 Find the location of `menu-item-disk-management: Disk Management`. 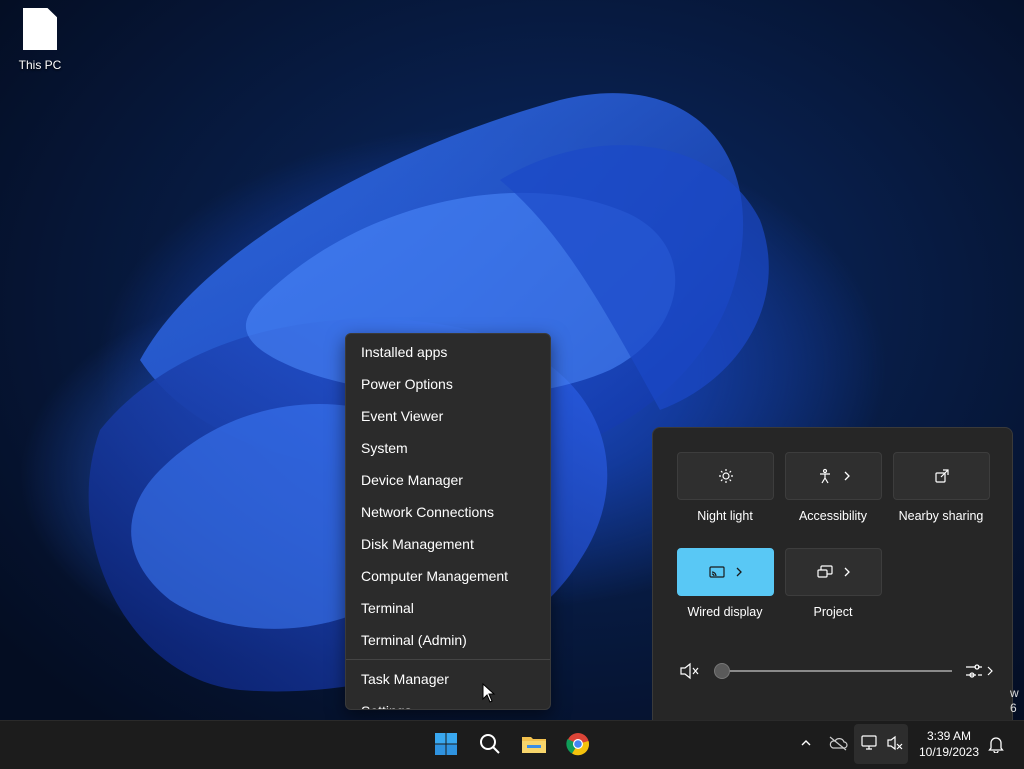

menu-item-disk-management: Disk Management is located at coordinates (448, 544).